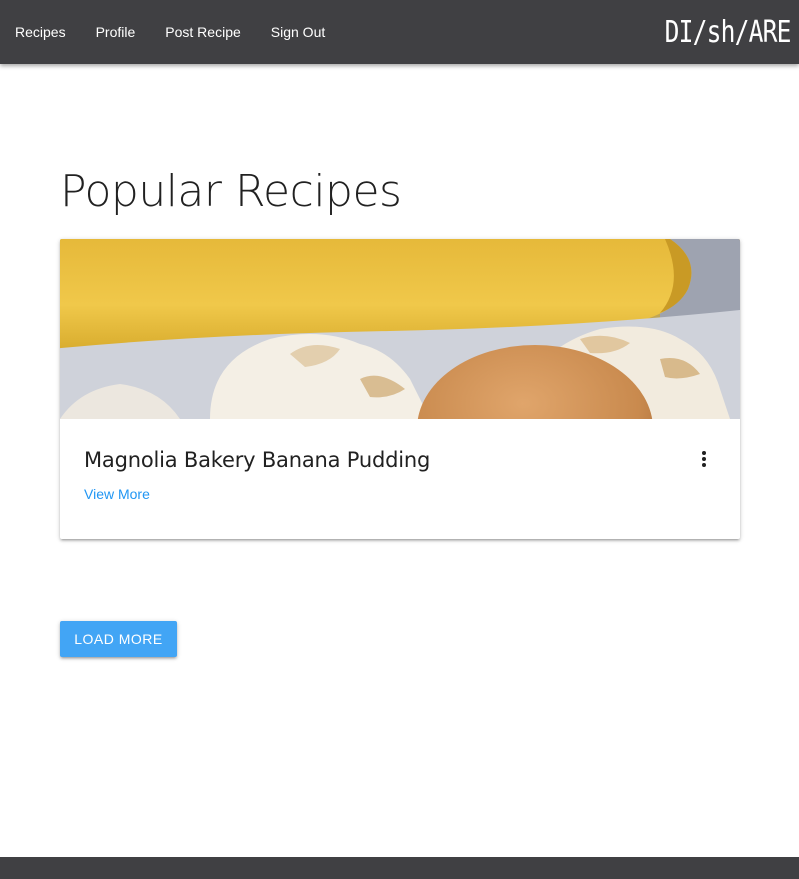 The image size is (799, 879). Describe the element at coordinates (298, 32) in the screenshot. I see `nav-link-sign-out: Sign Out` at that location.